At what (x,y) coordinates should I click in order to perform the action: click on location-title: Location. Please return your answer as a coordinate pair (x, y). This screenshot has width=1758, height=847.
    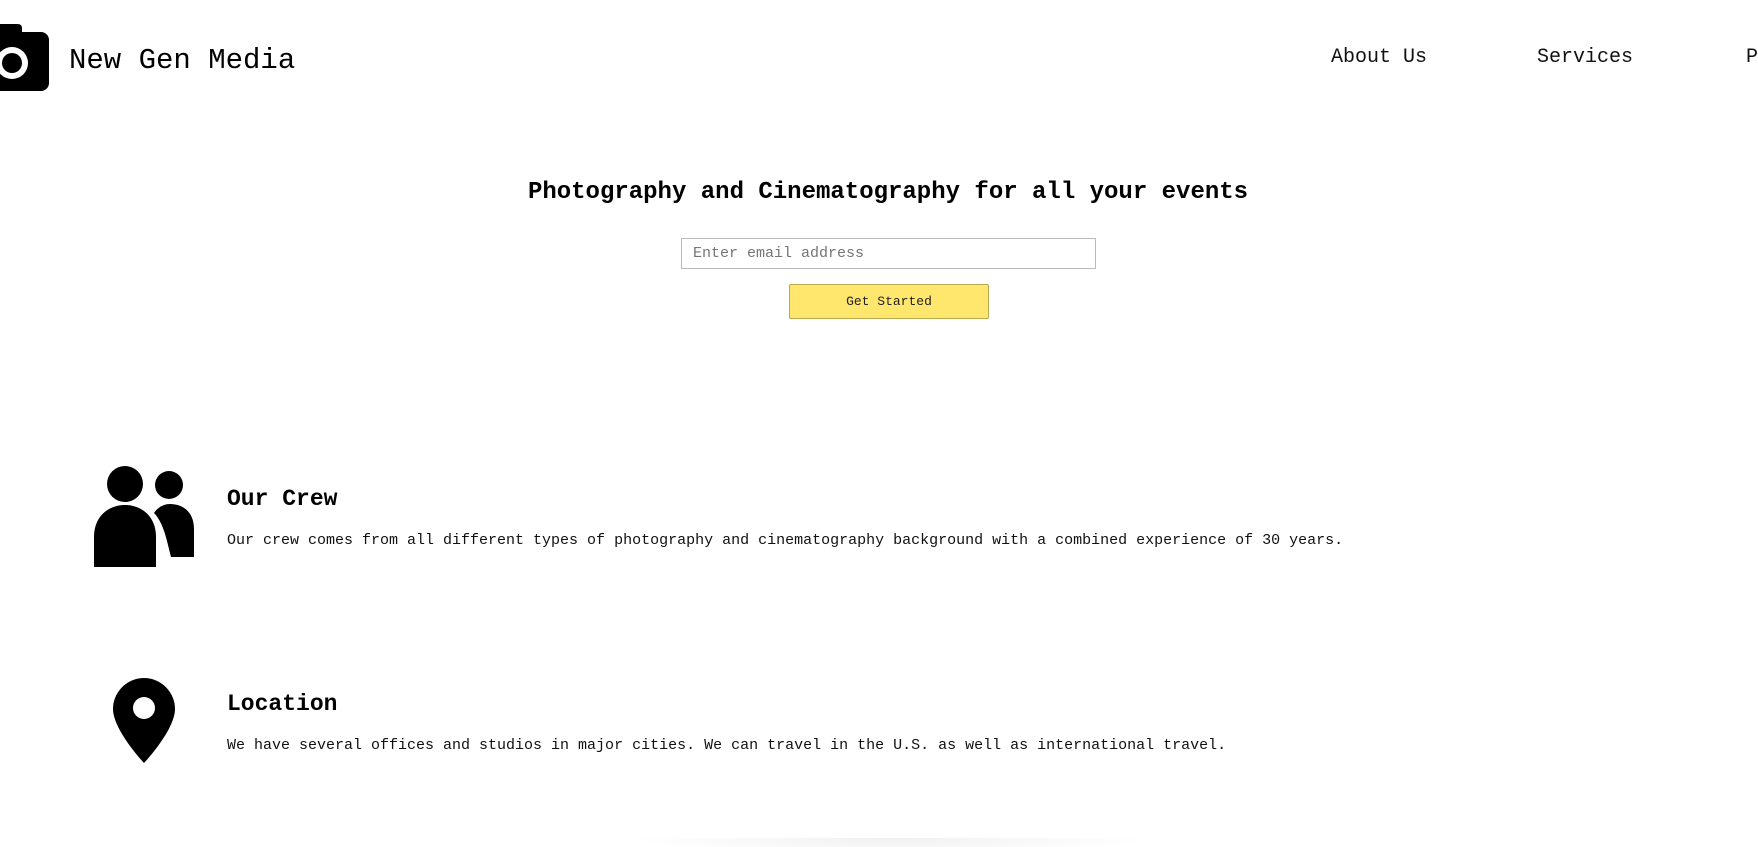
    Looking at the image, I should click on (282, 704).